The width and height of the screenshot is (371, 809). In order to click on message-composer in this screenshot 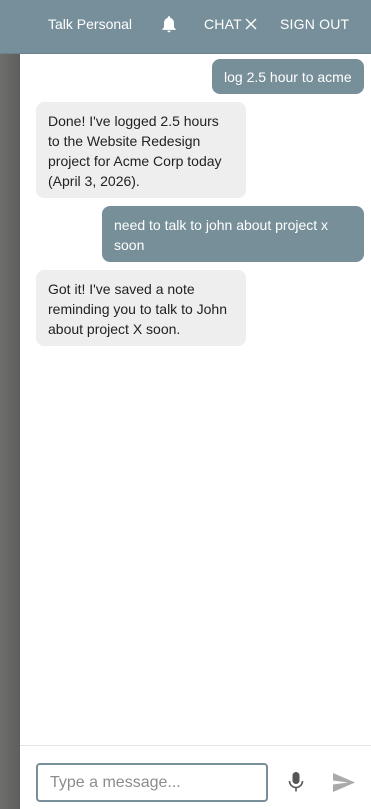, I will do `click(195, 777)`.